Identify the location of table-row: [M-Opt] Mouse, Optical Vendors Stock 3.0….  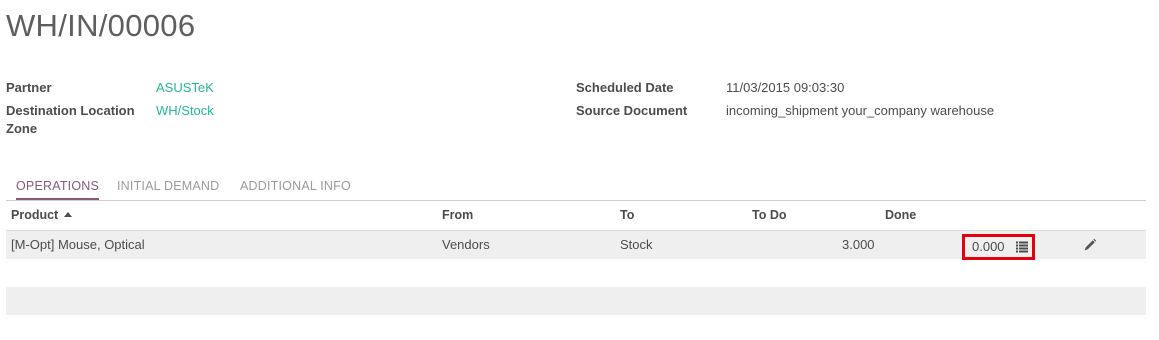
(576, 245).